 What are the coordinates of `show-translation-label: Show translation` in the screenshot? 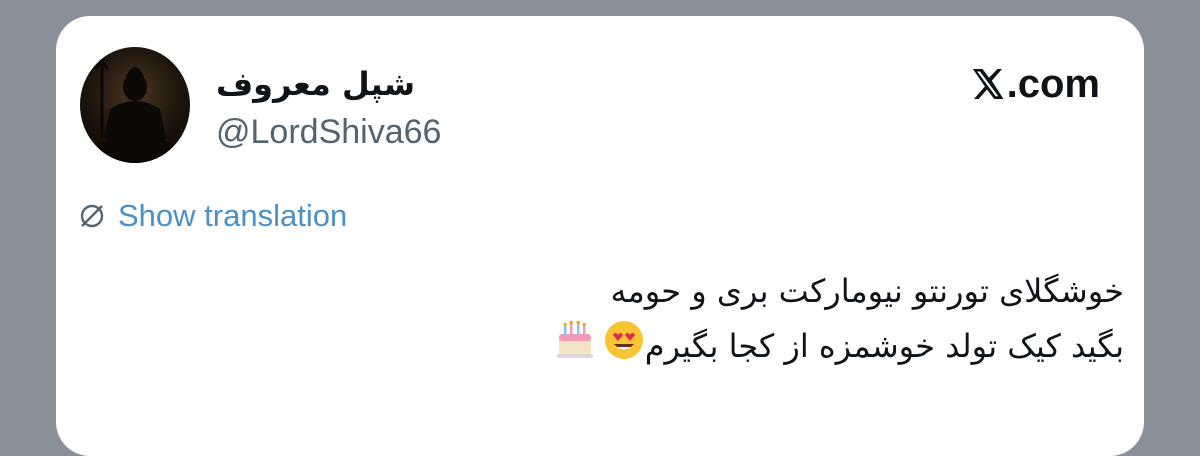 It's located at (232, 216).